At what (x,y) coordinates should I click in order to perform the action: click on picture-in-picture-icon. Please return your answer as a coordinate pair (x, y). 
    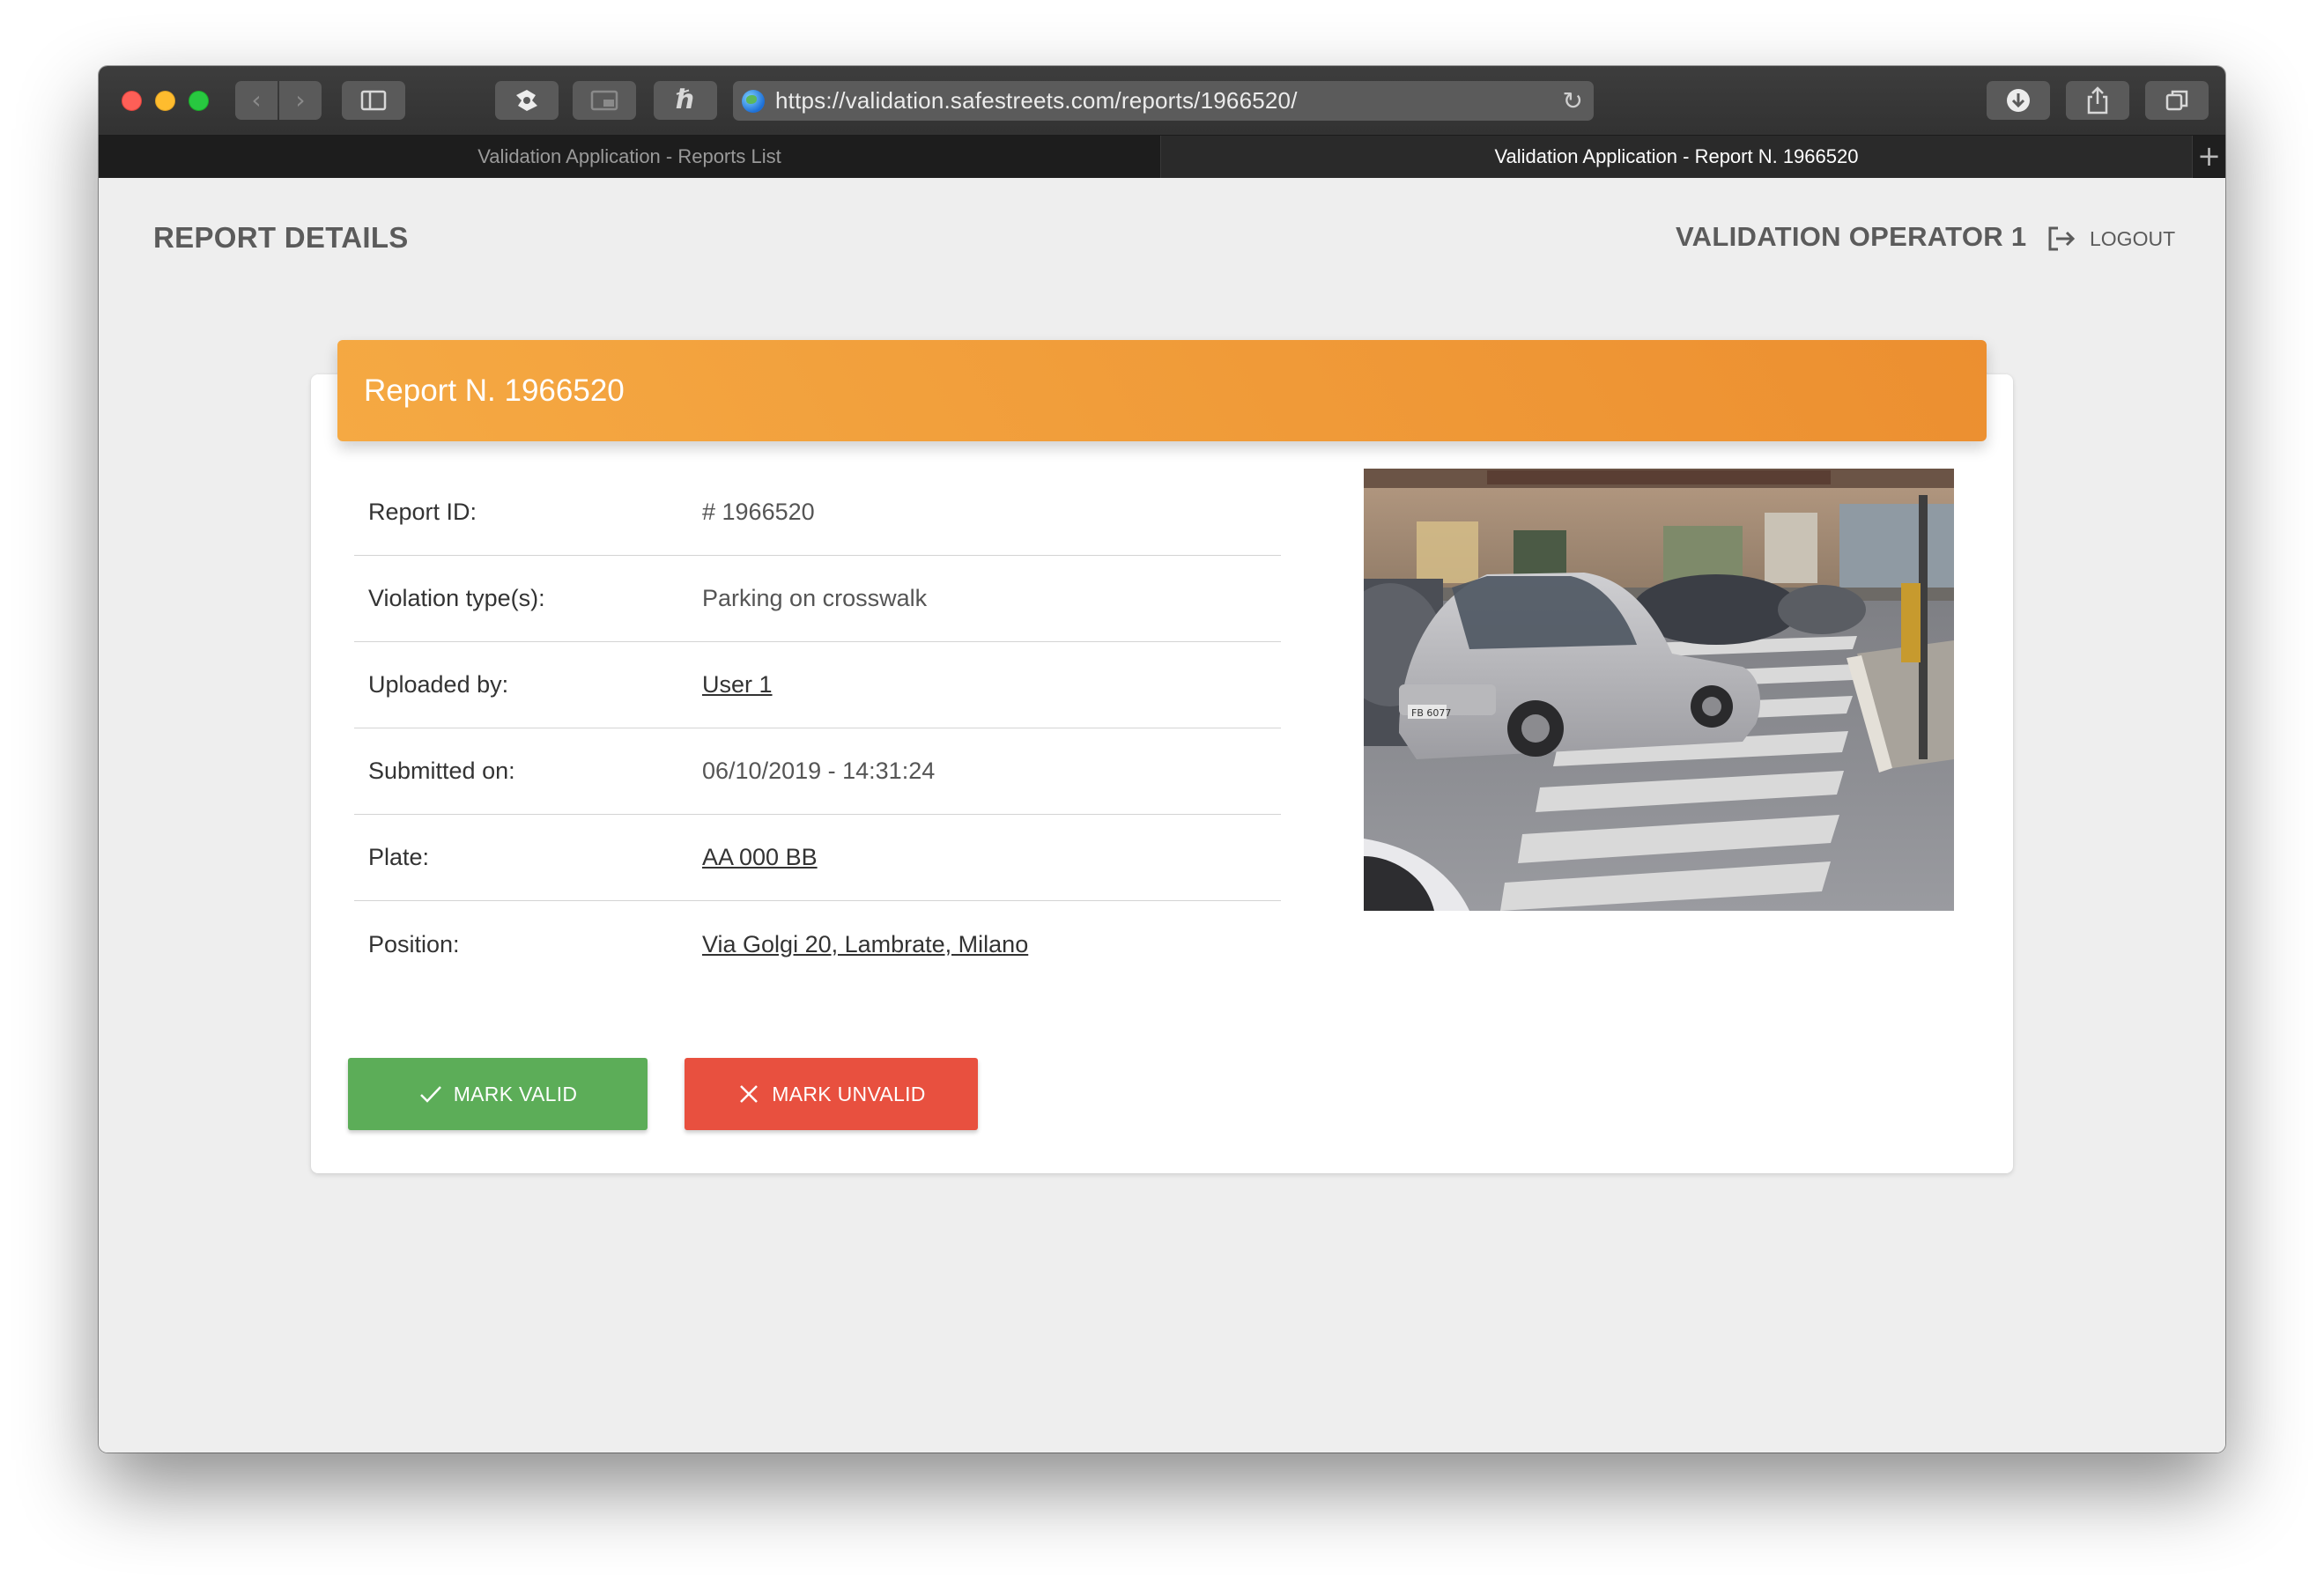
    Looking at the image, I should click on (604, 101).